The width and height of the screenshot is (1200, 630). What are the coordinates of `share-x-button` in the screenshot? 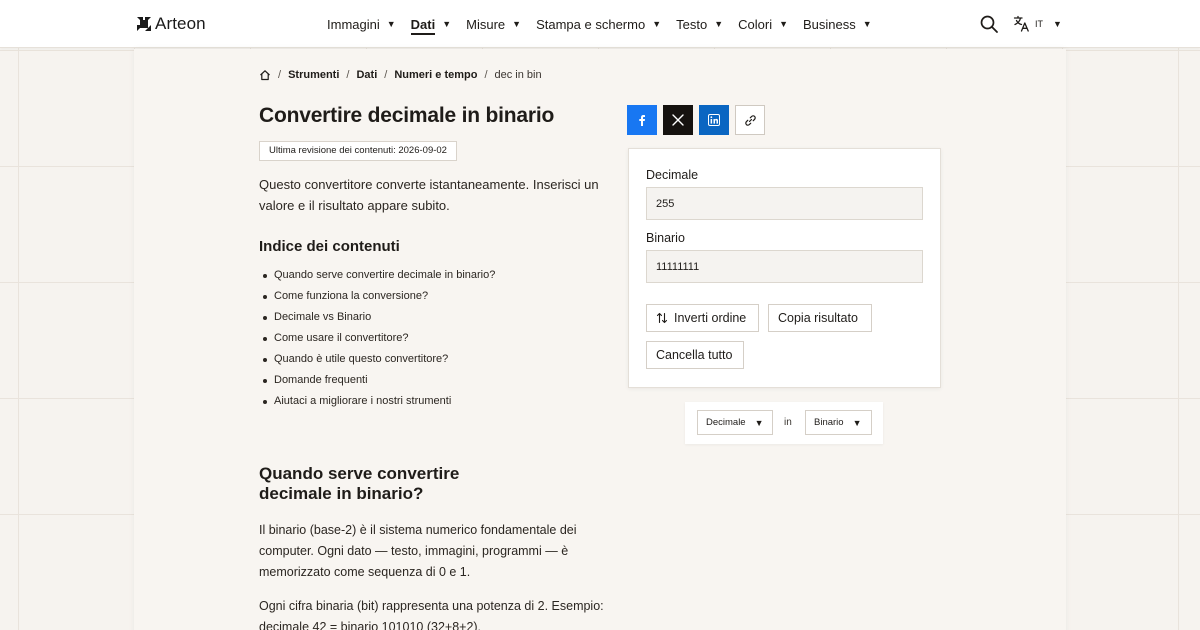 It's located at (678, 120).